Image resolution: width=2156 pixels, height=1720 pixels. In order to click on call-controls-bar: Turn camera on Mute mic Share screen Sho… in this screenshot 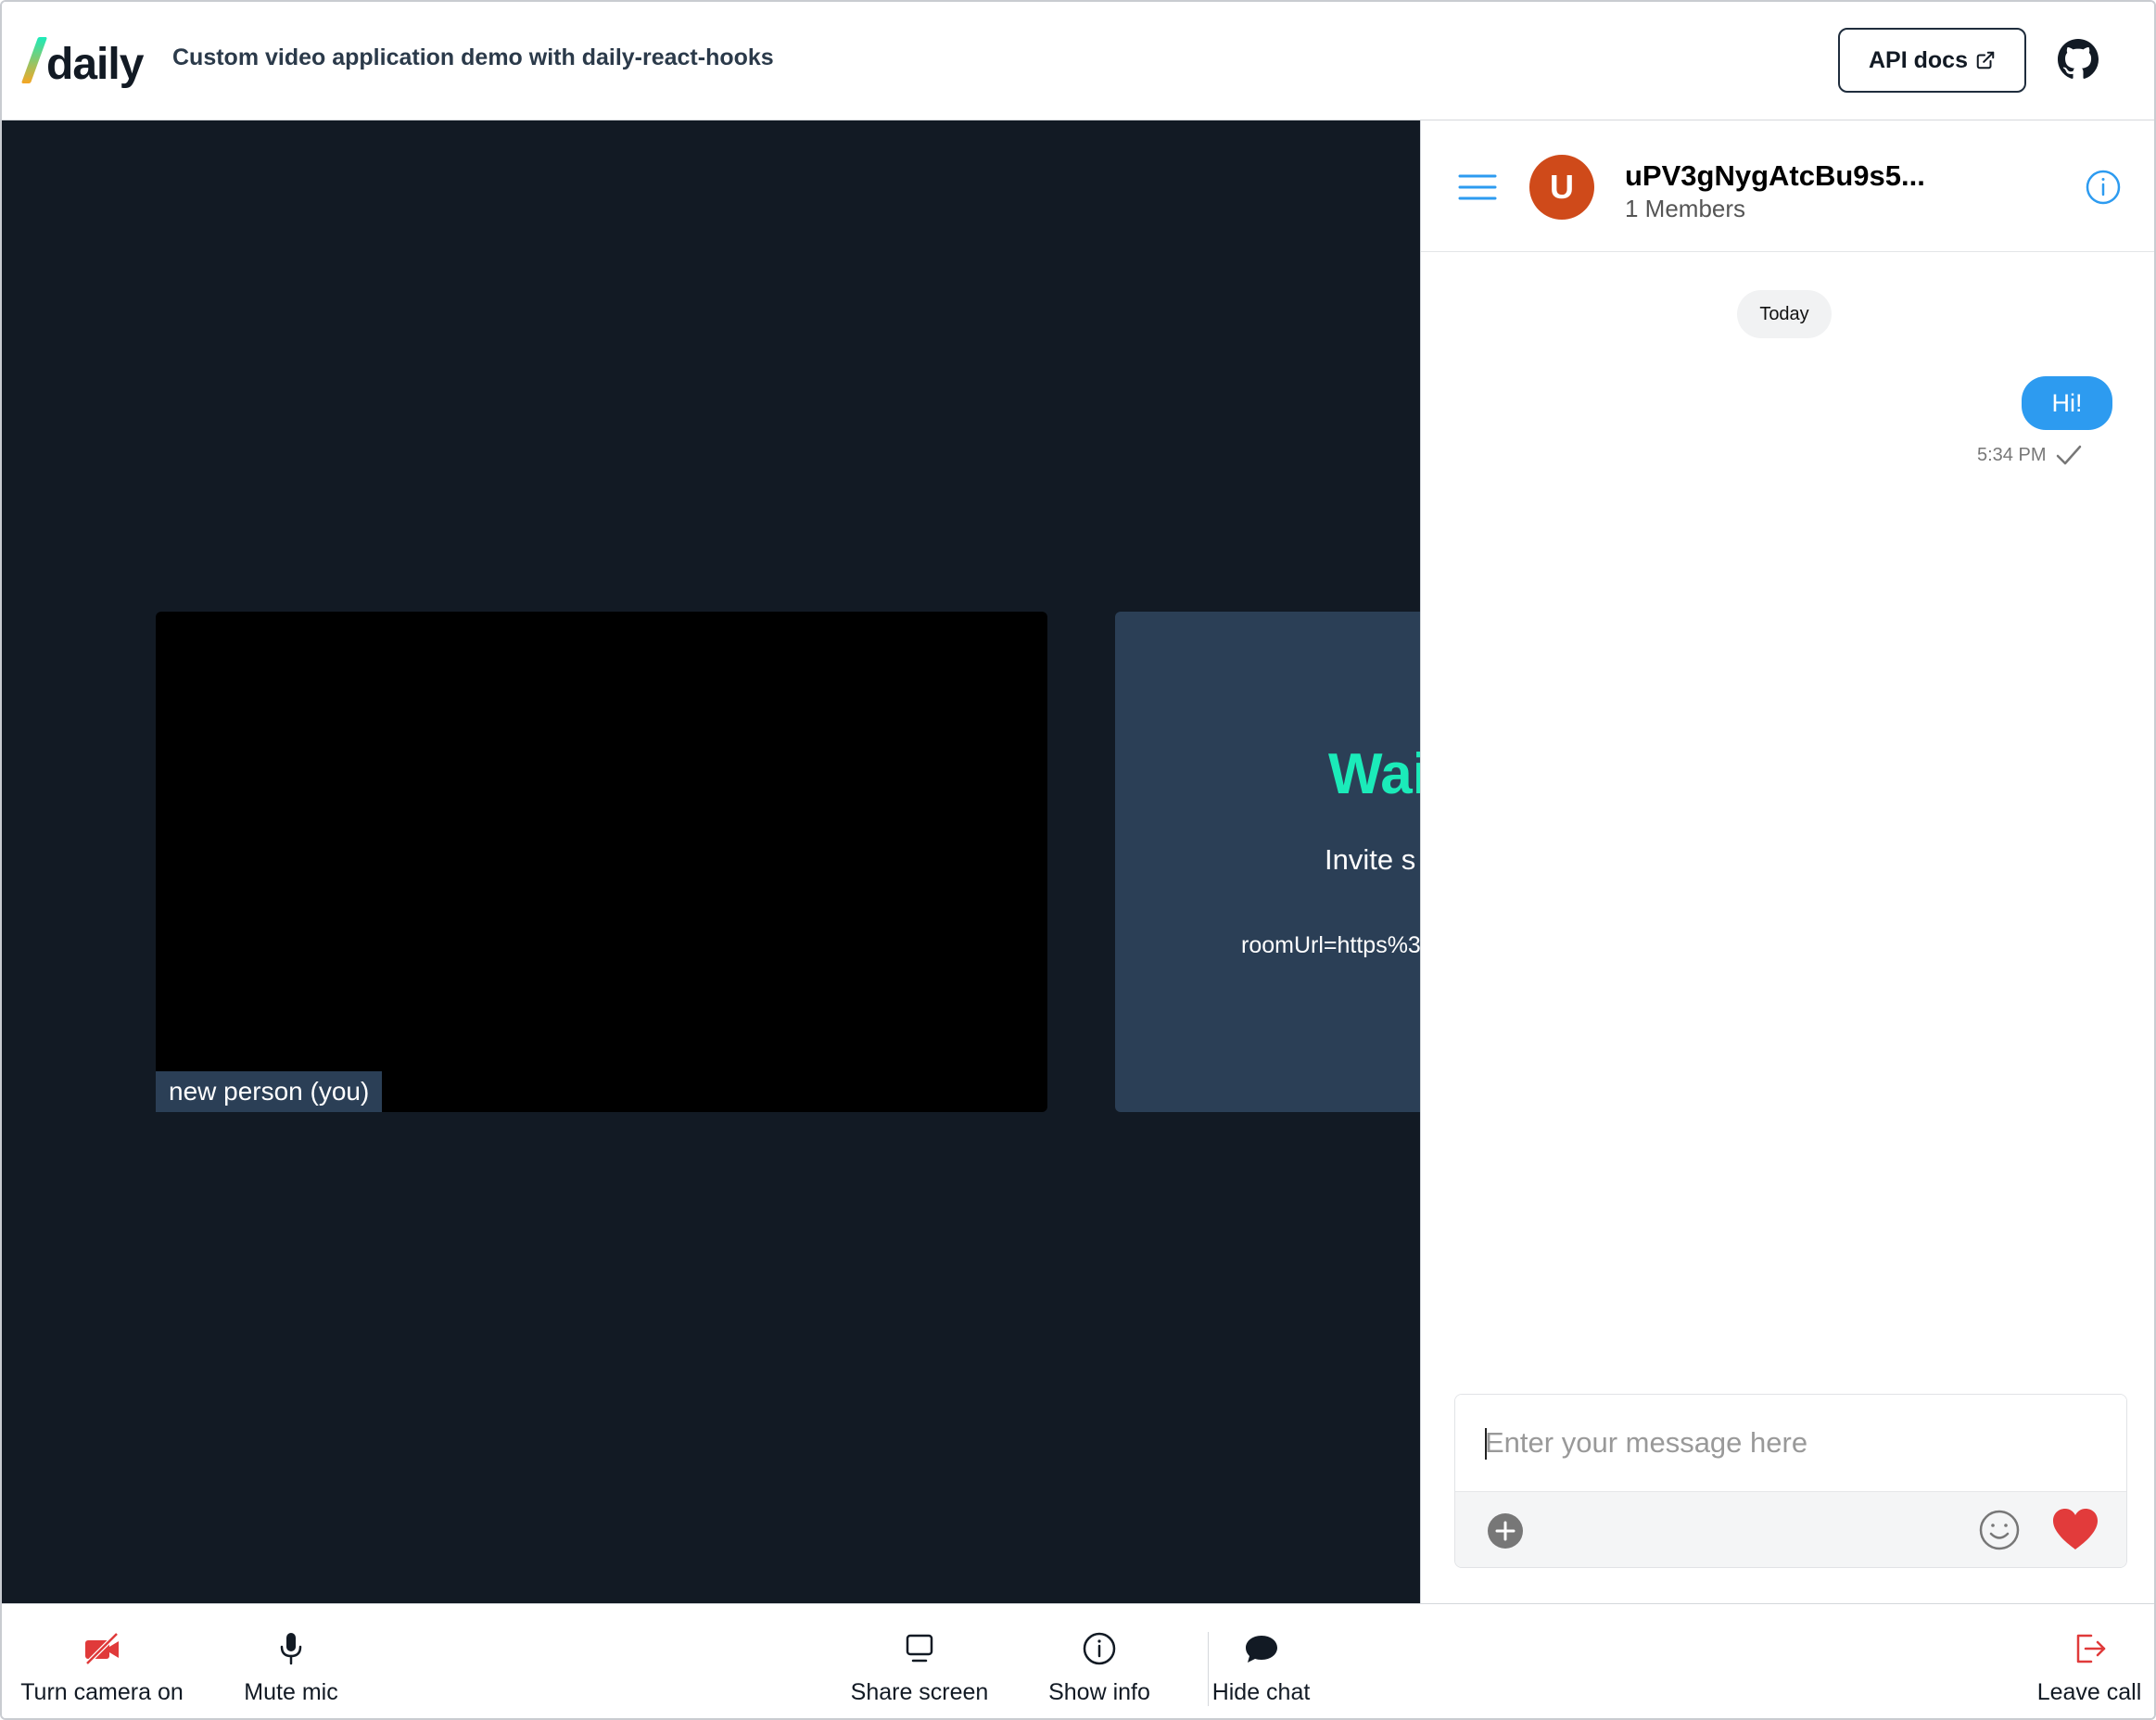, I will do `click(1078, 1661)`.